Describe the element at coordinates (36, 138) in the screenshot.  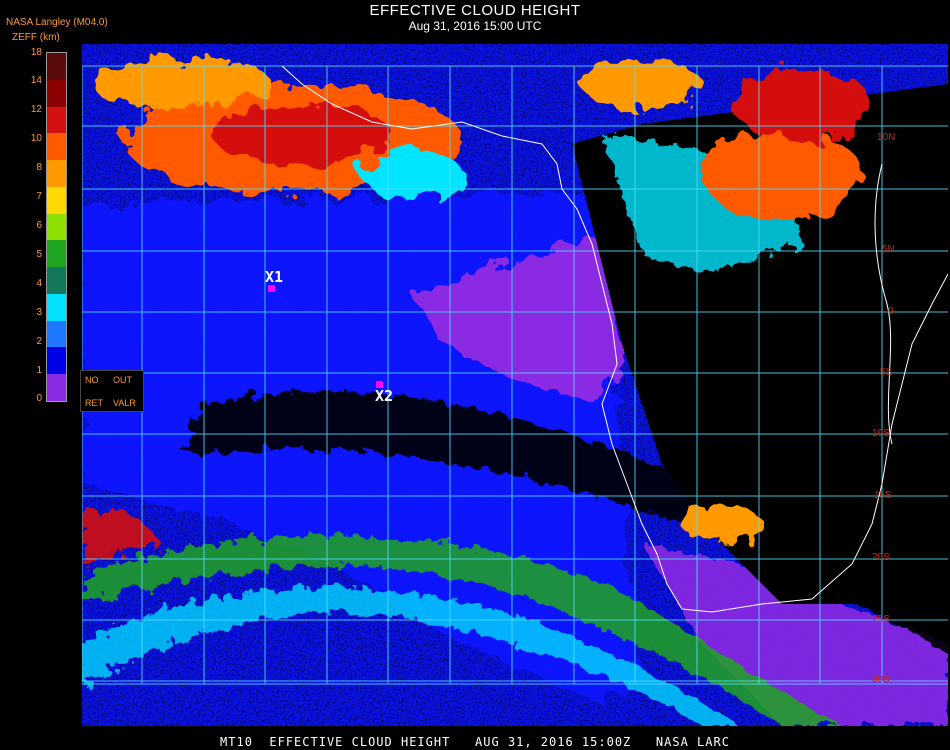
I see `colorbar-tick: 10` at that location.